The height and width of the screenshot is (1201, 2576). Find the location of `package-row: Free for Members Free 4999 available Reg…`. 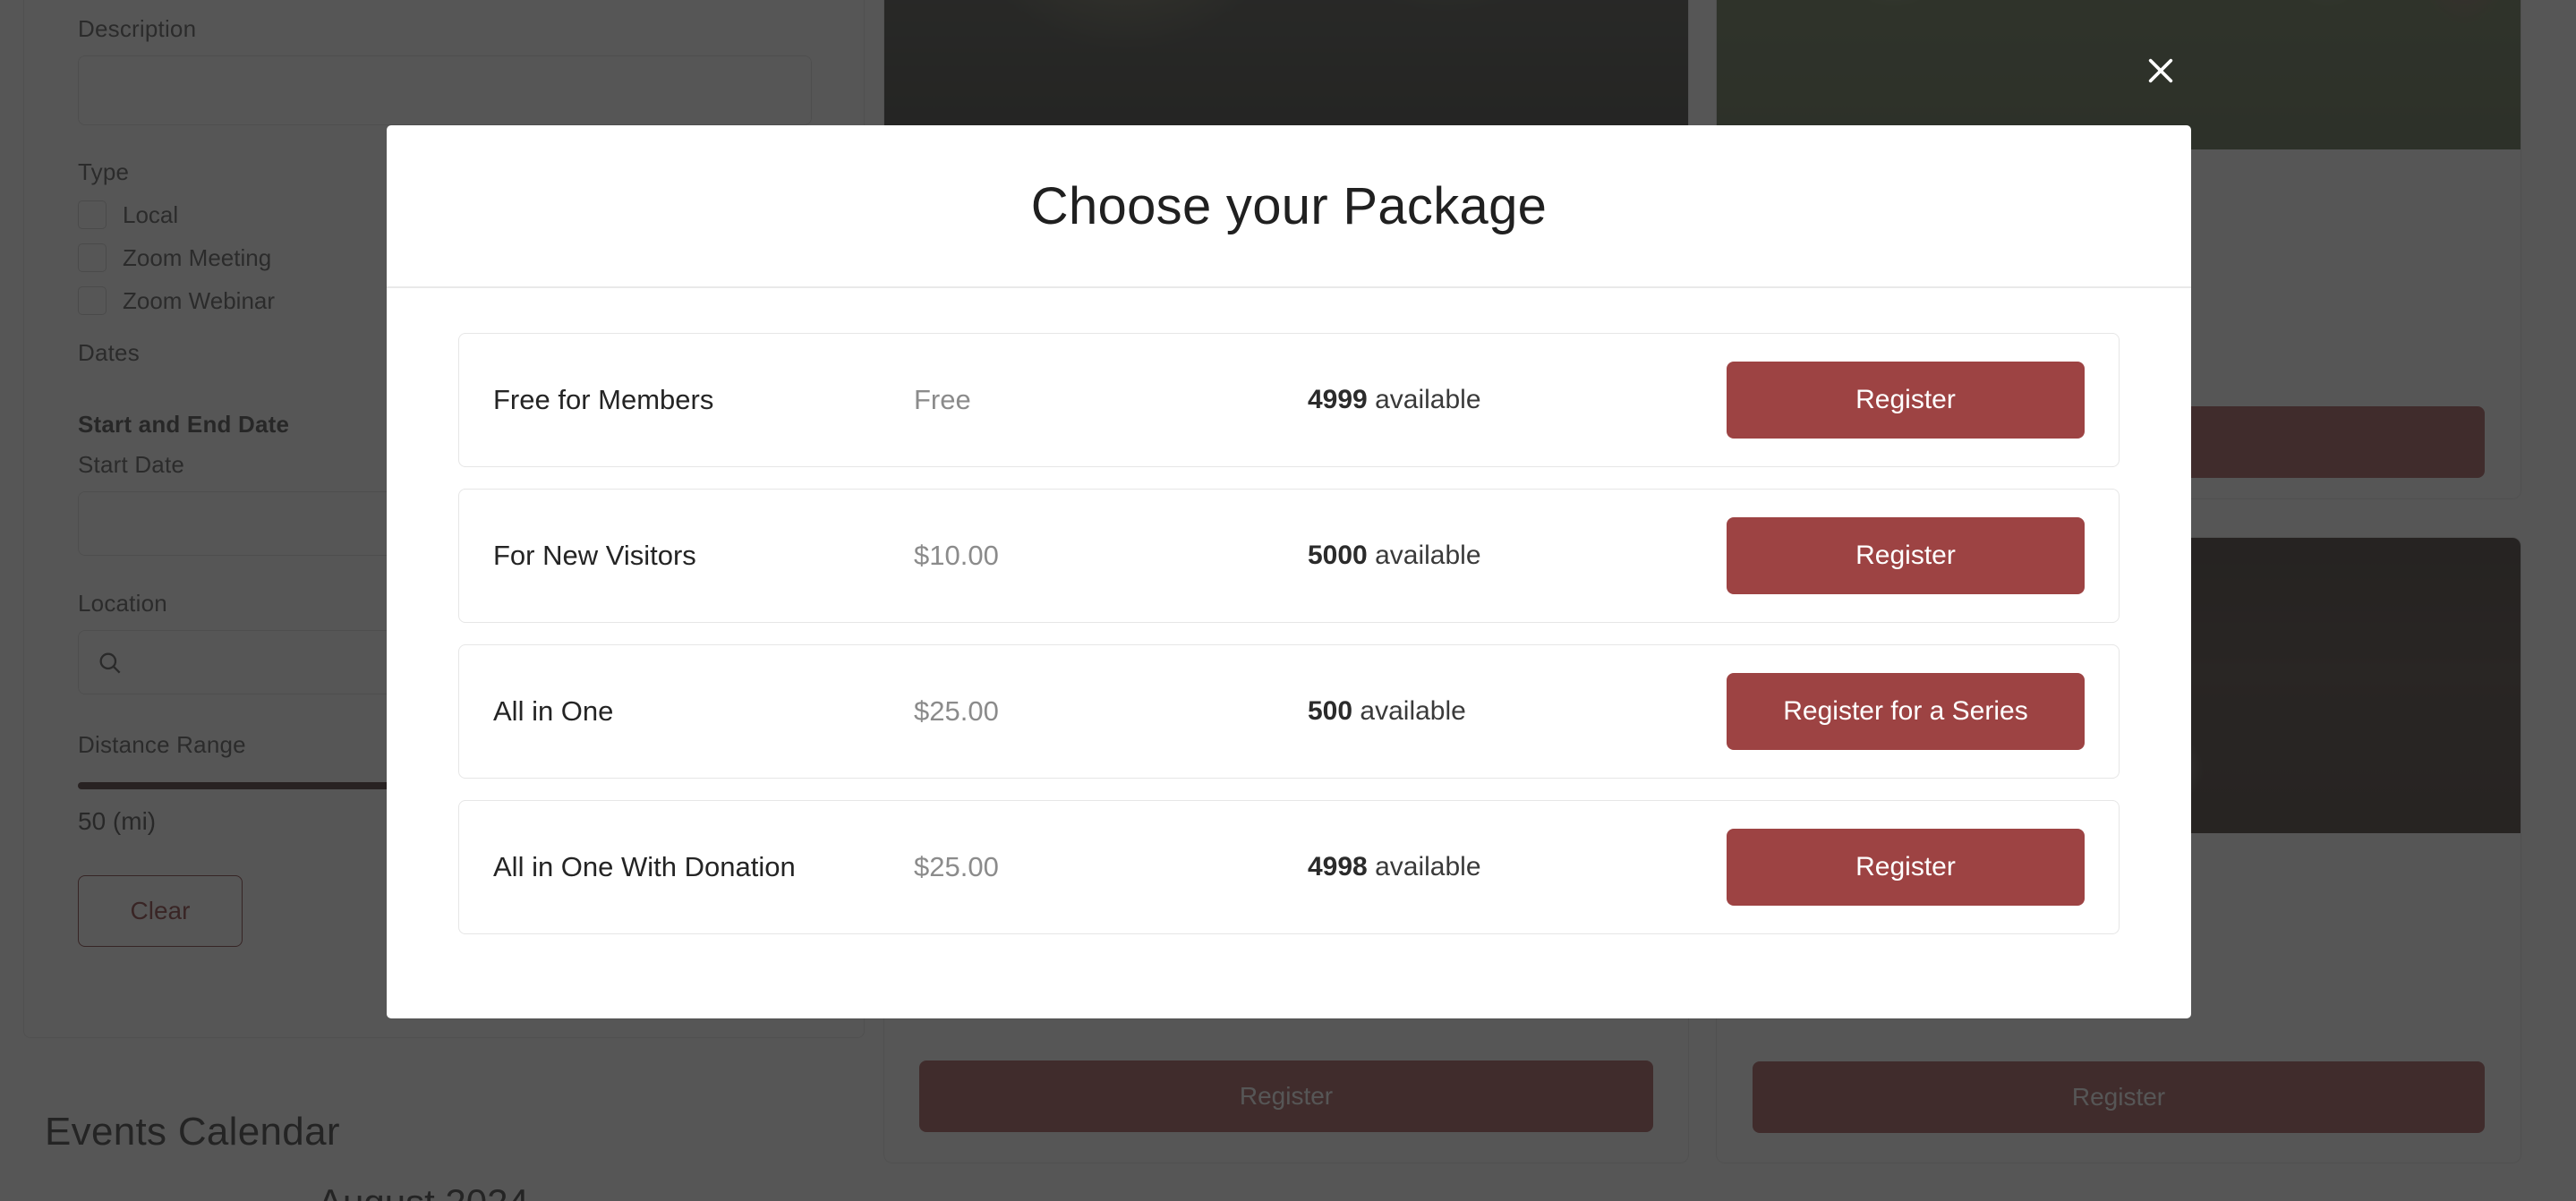

package-row: Free for Members Free 4999 available Reg… is located at coordinates (1289, 400).